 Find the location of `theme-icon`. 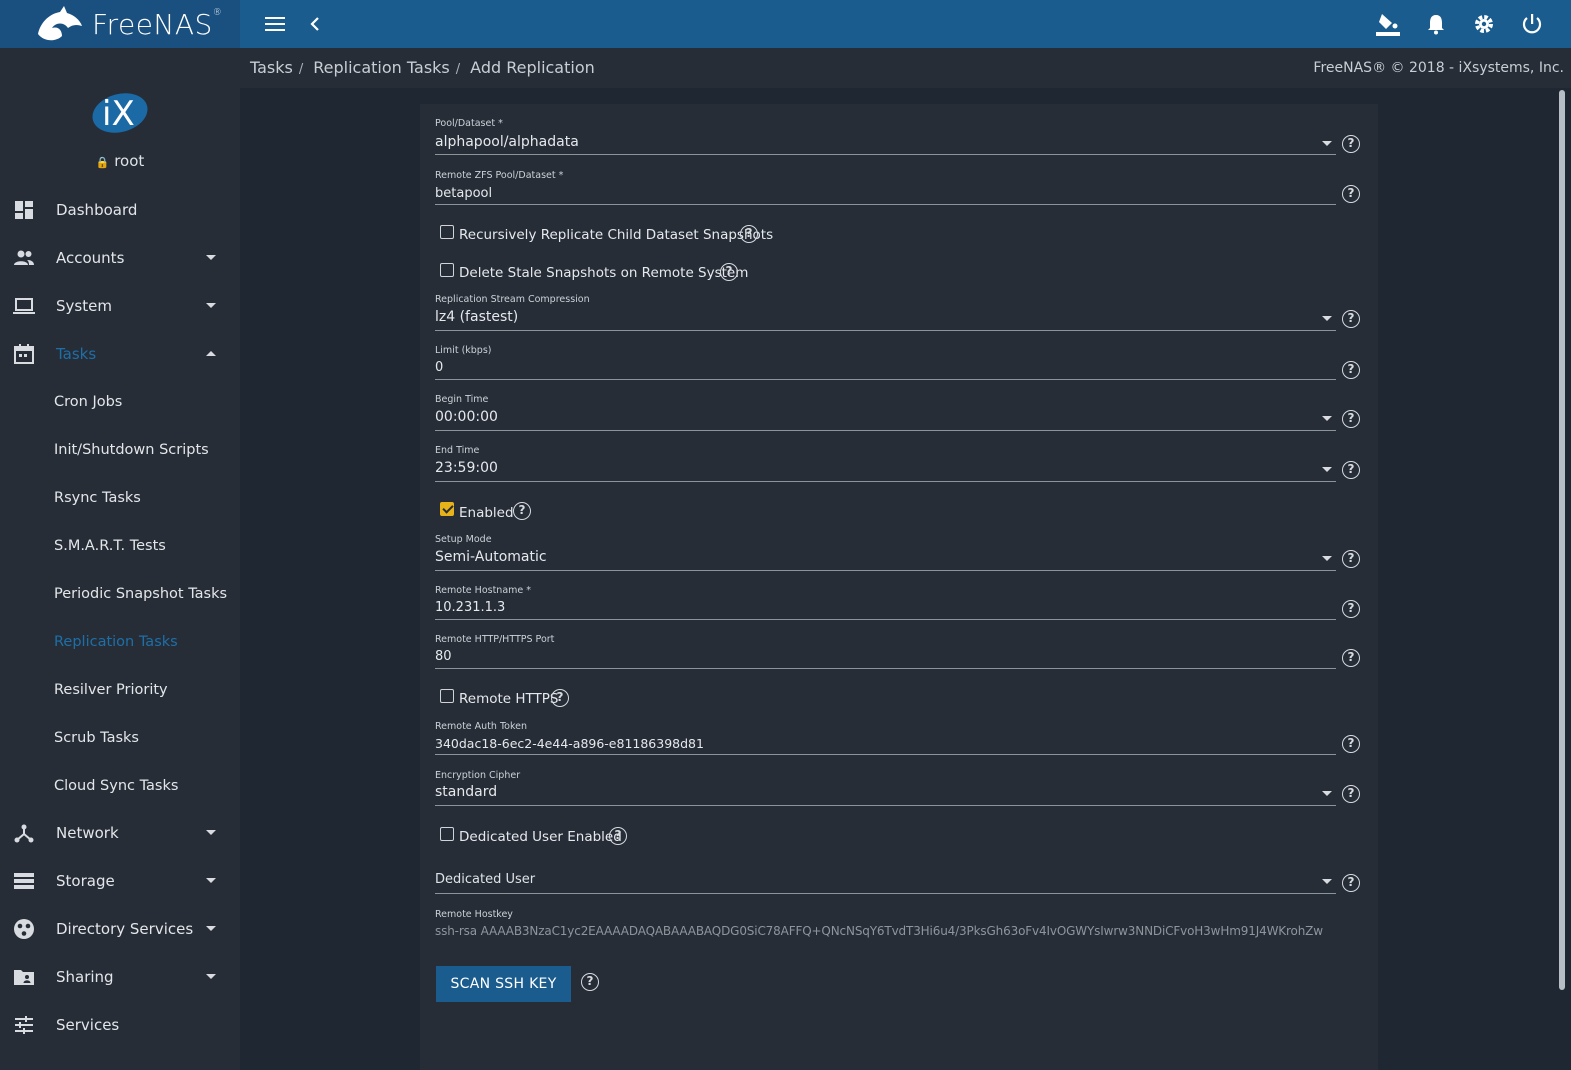

theme-icon is located at coordinates (1388, 24).